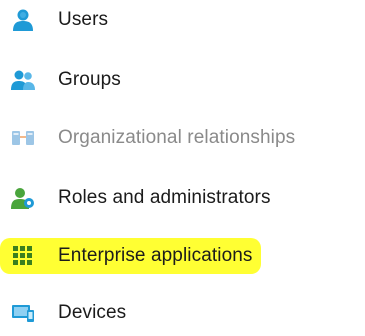 This screenshot has width=365, height=336. I want to click on sidebar-item-organizational-relationships: Organizational relationships, so click(151, 138).